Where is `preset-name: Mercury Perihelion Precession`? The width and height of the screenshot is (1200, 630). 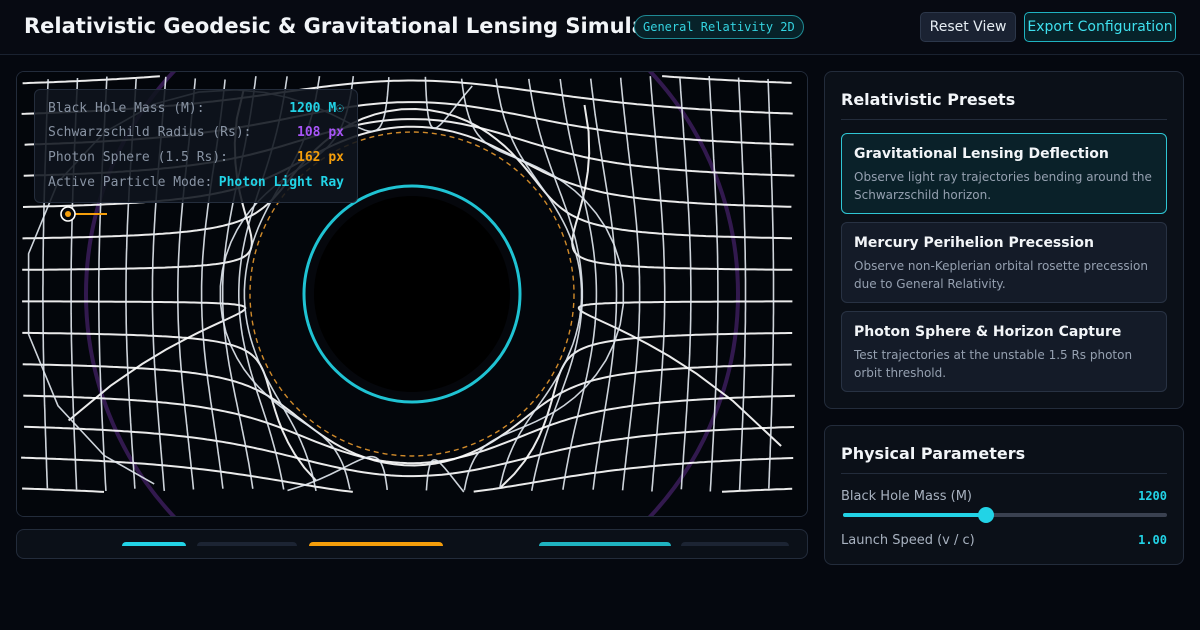
preset-name: Mercury Perihelion Precession is located at coordinates (974, 243).